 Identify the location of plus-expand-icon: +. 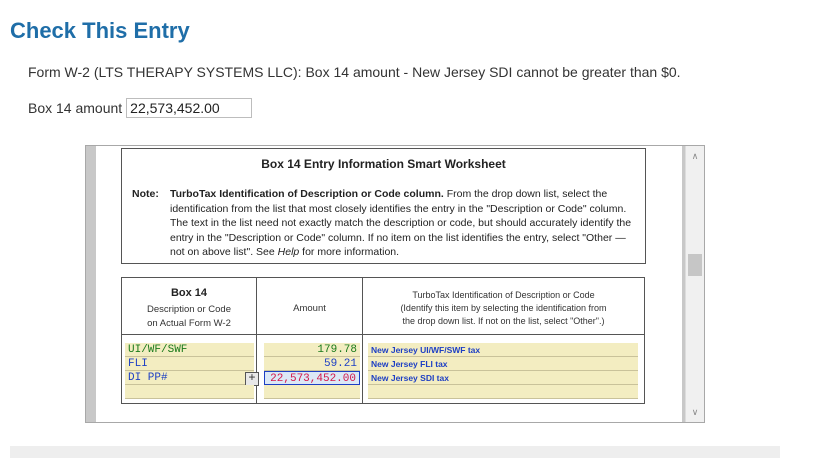
(252, 379).